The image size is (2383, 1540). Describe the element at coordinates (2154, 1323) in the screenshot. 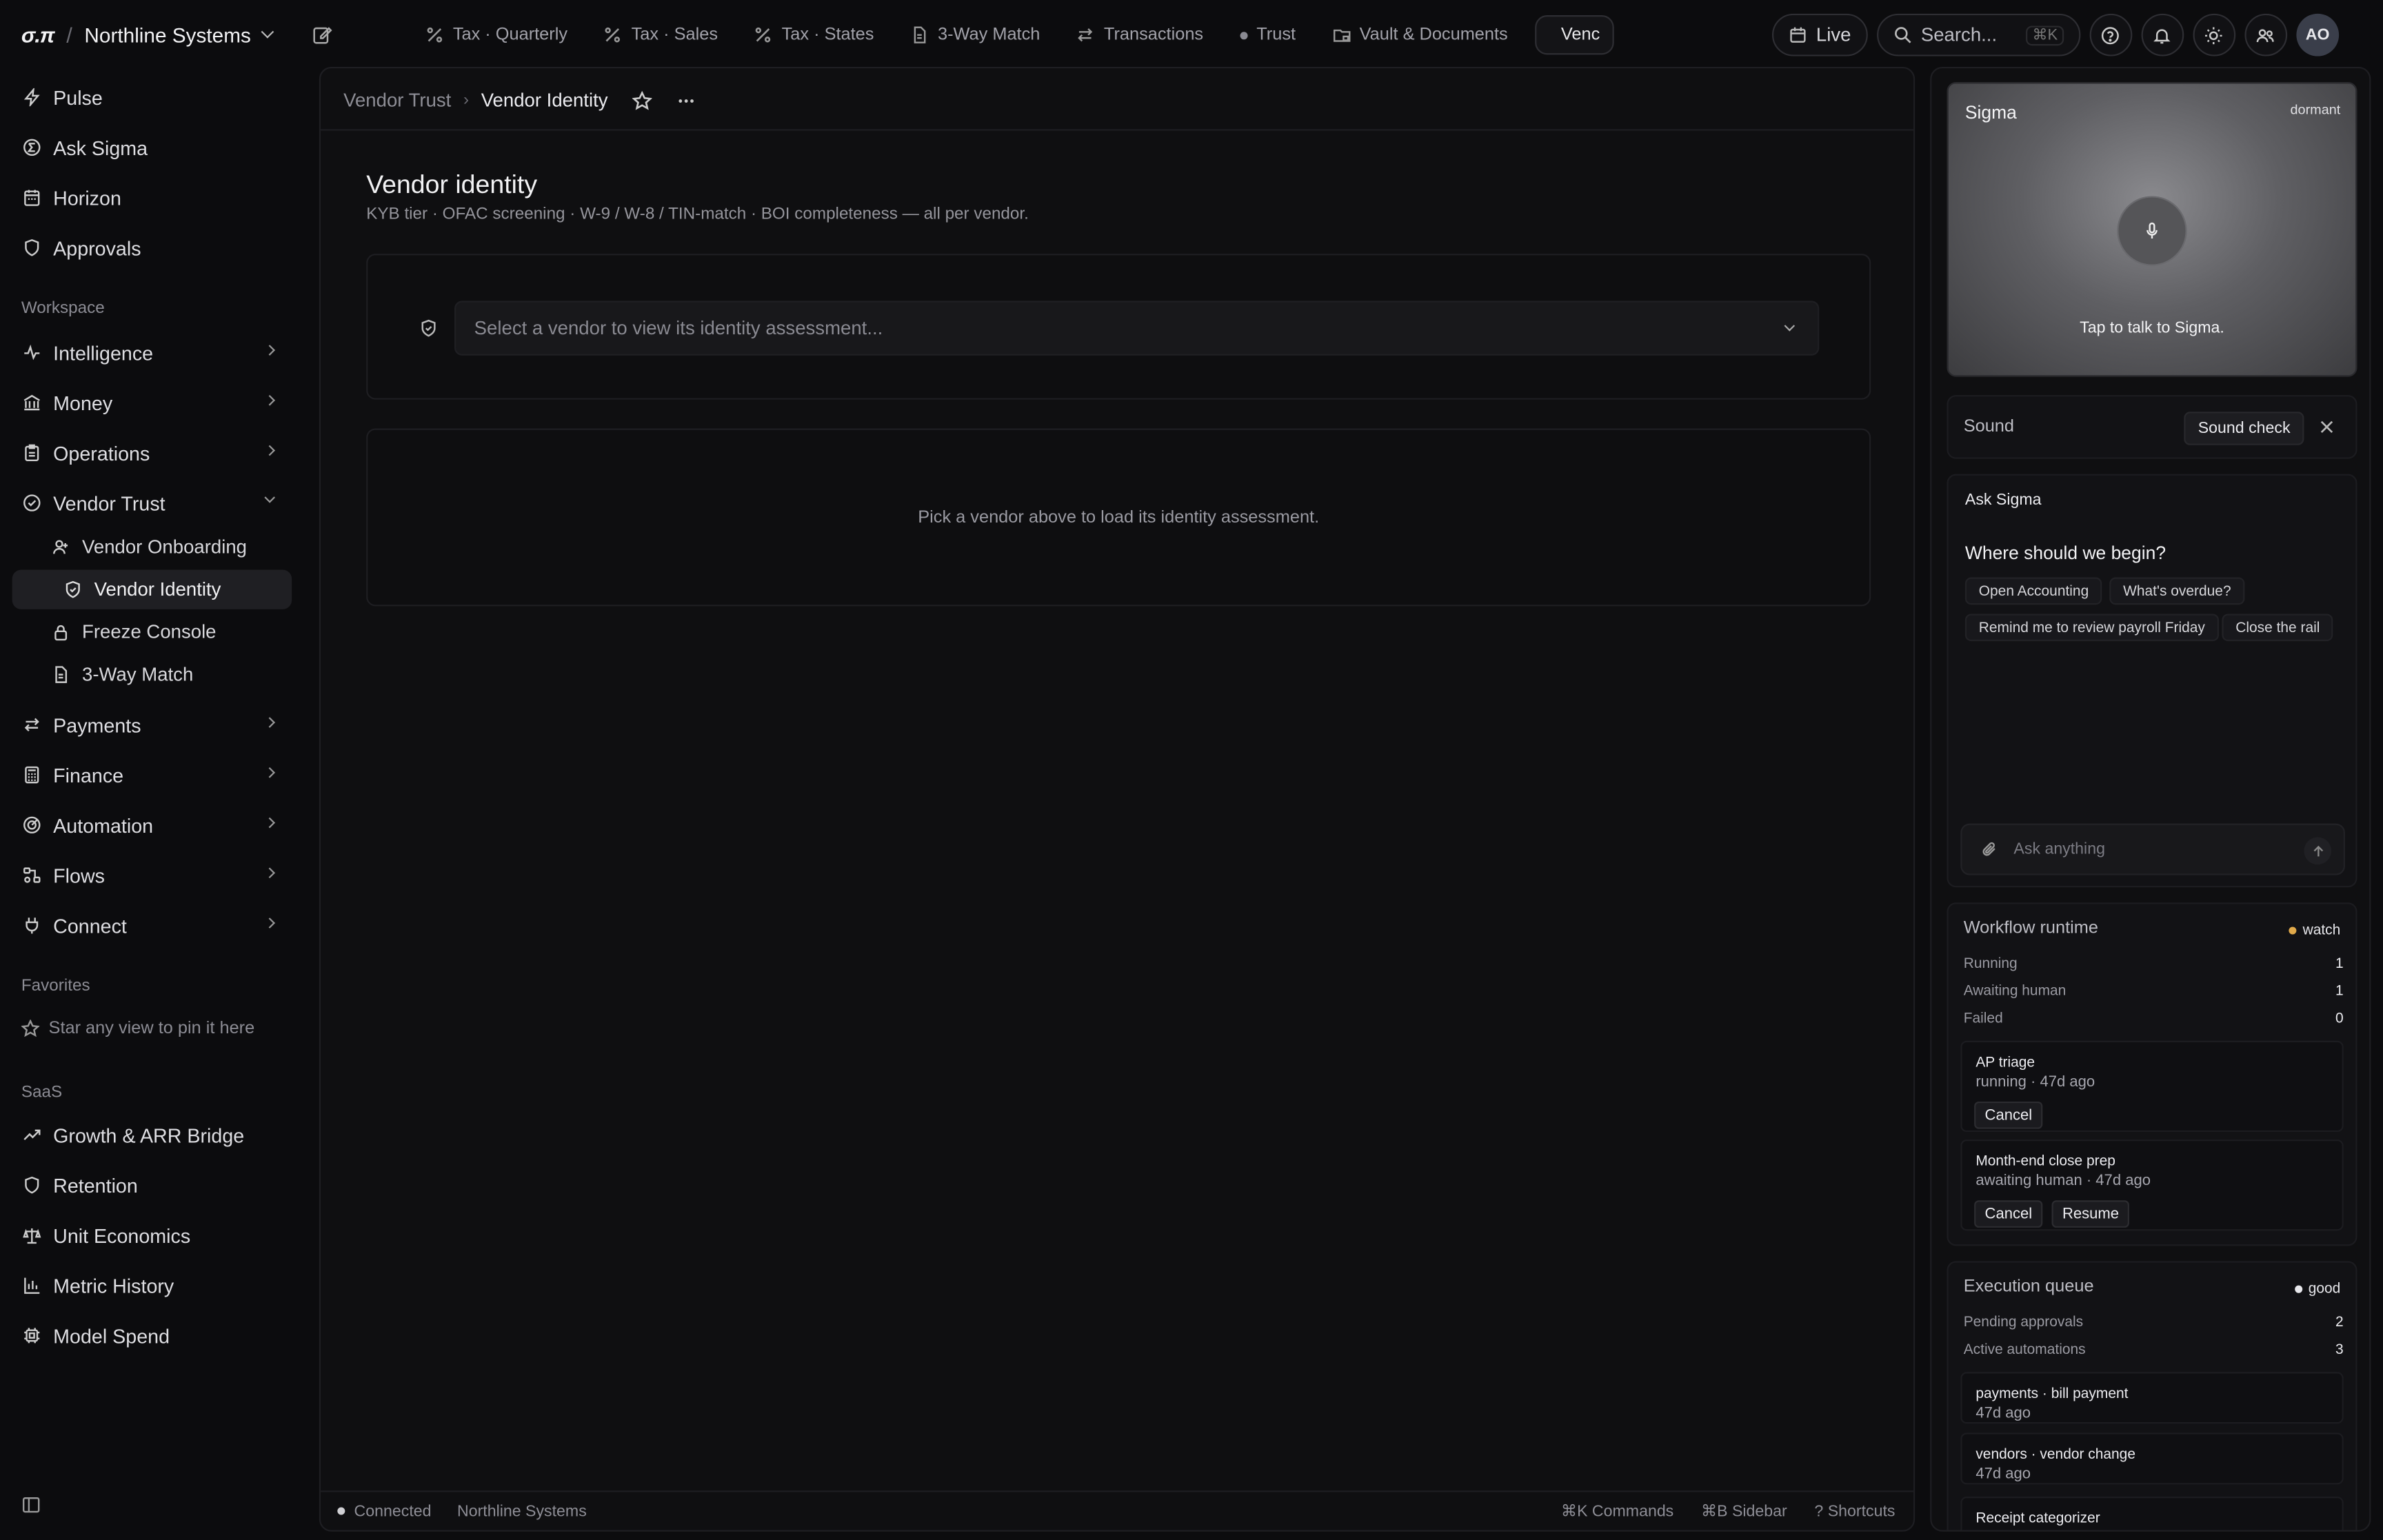

I see `stat-row: Pending approvals 2` at that location.